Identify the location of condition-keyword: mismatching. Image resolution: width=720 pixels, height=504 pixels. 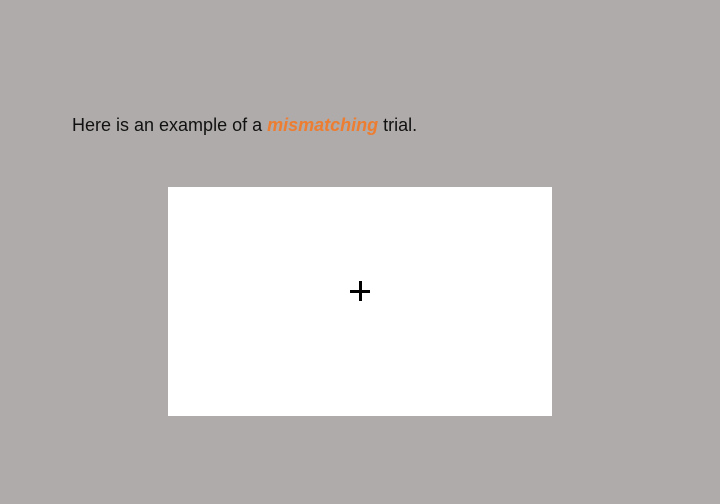
(323, 125).